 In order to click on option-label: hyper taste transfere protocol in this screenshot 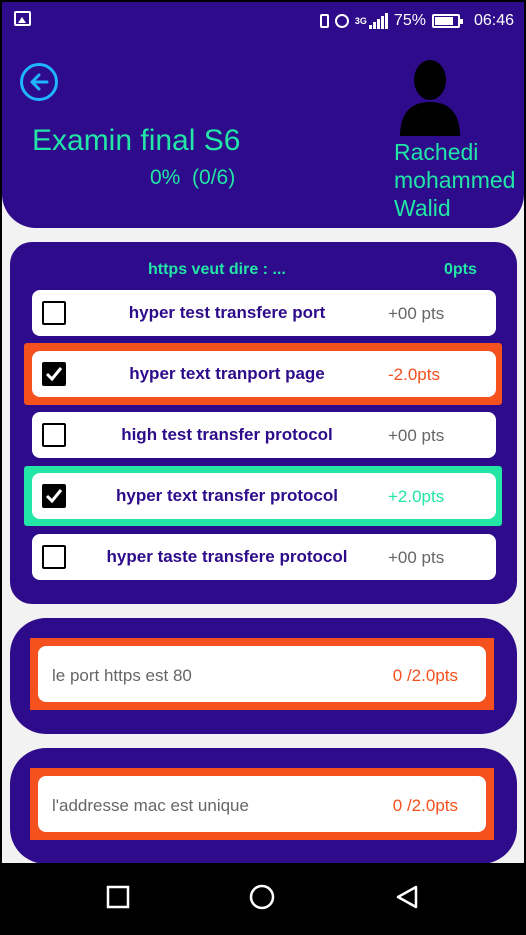, I will do `click(227, 556)`.